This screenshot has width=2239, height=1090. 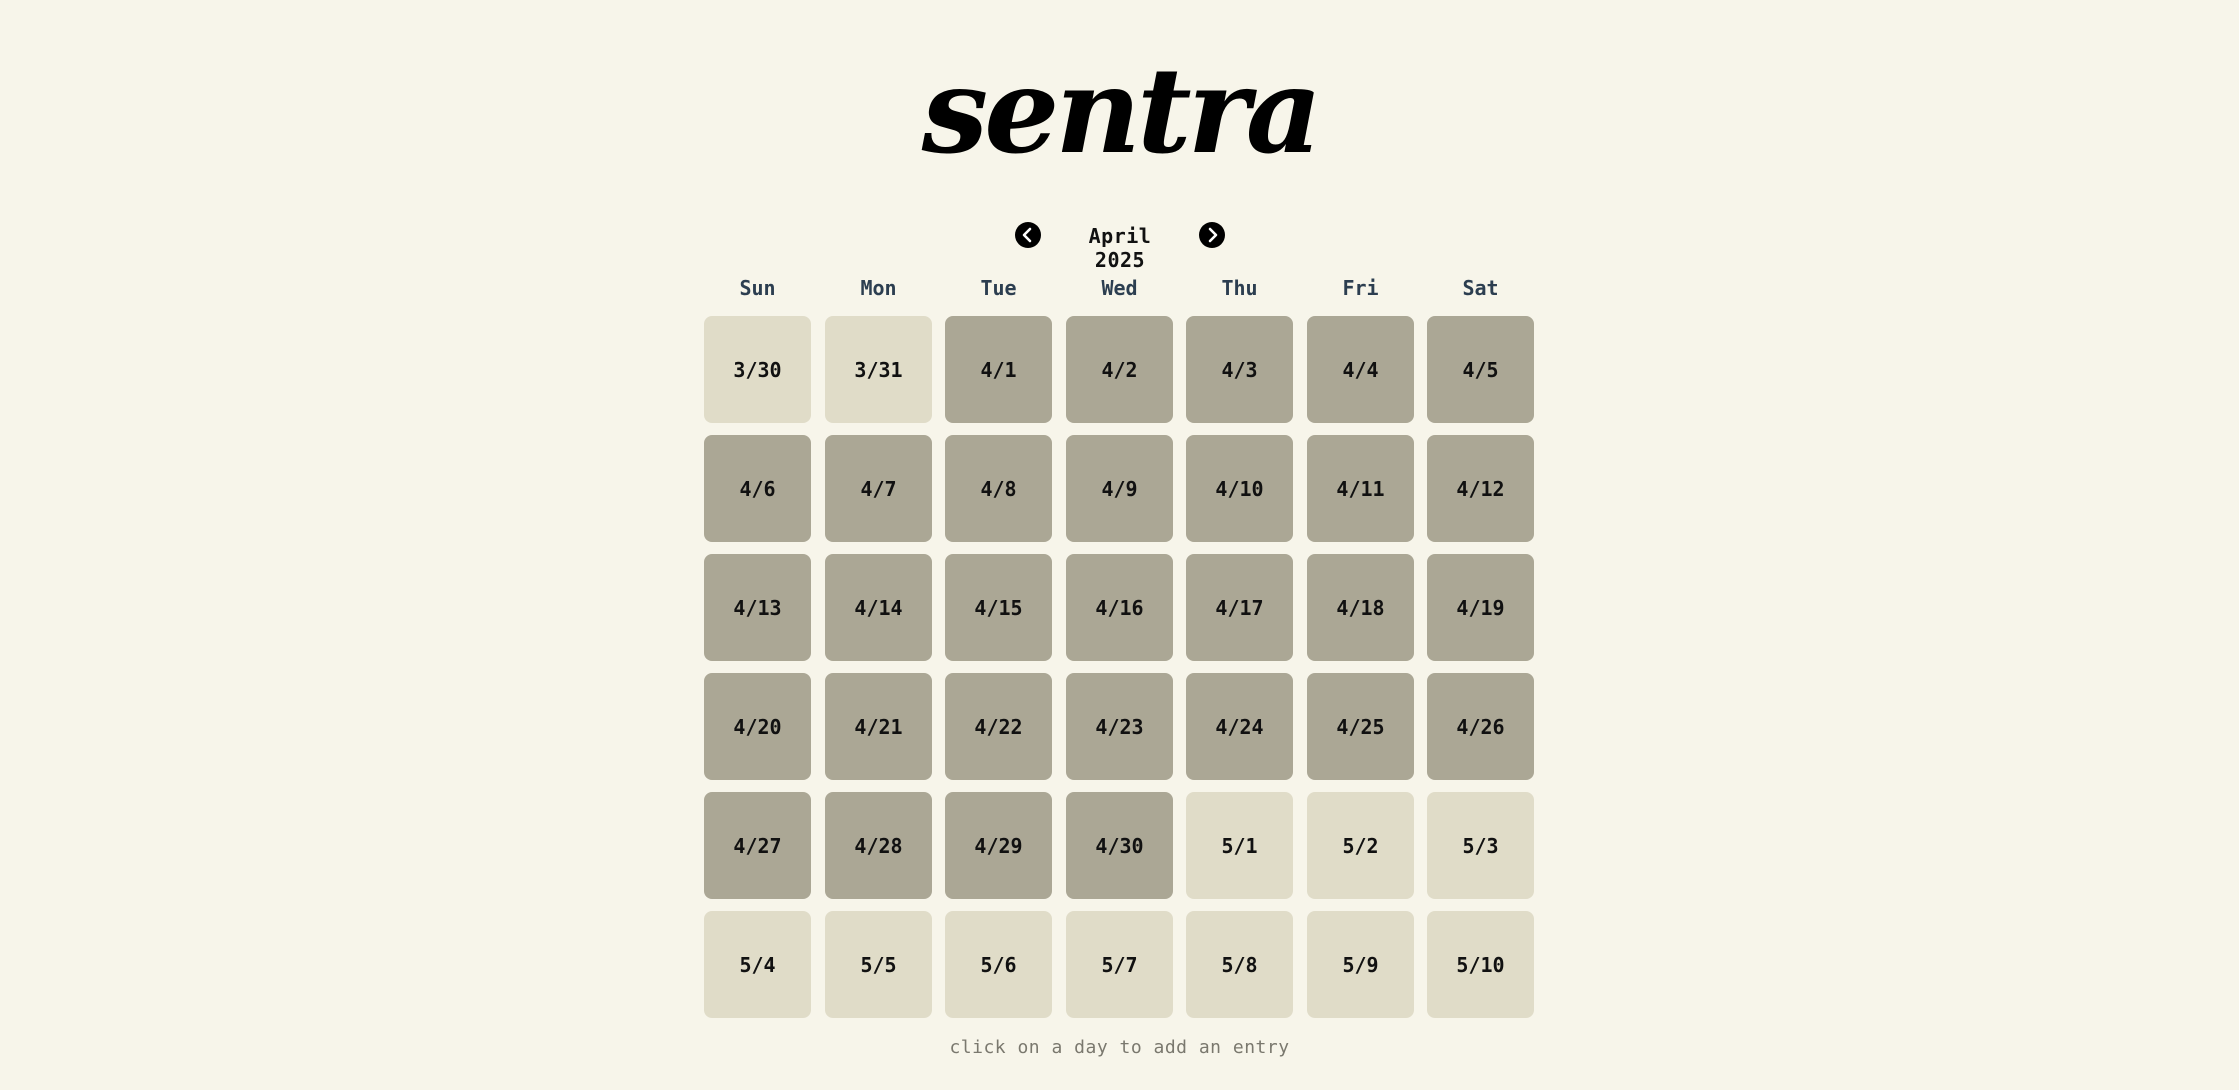 What do you see at coordinates (1119, 845) in the screenshot?
I see `day-cell: 4/30` at bounding box center [1119, 845].